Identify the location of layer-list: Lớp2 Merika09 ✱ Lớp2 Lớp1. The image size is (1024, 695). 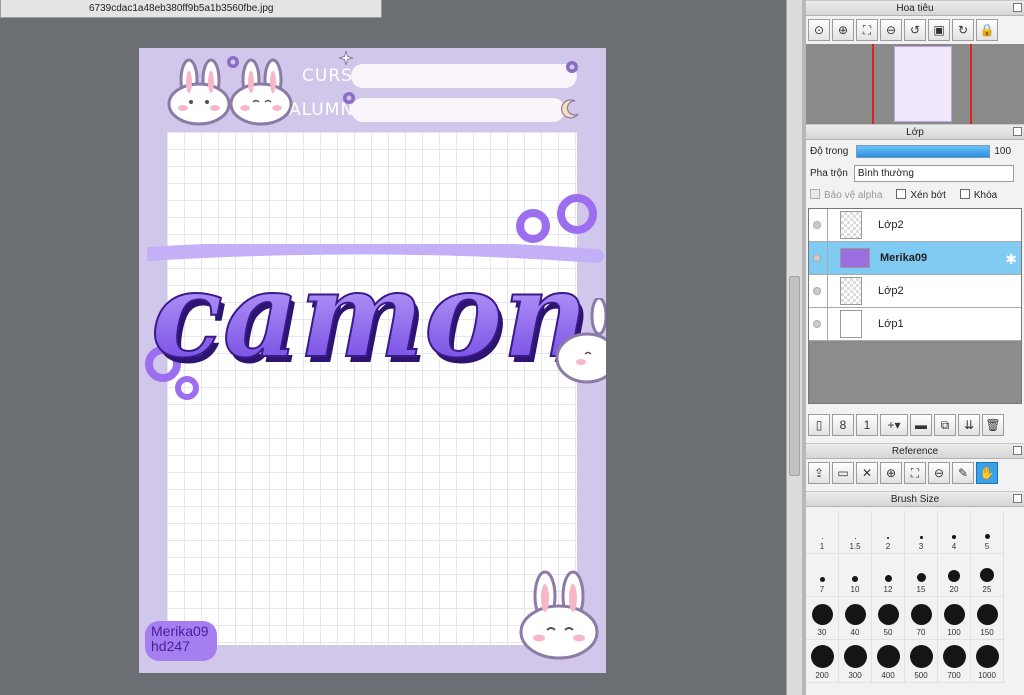
(915, 306).